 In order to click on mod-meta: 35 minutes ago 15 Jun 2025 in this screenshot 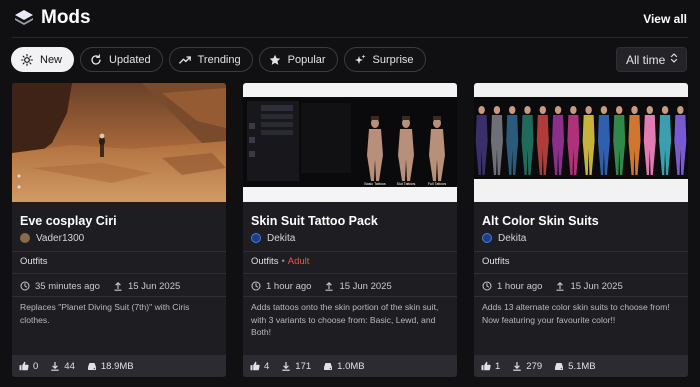, I will do `click(106, 286)`.